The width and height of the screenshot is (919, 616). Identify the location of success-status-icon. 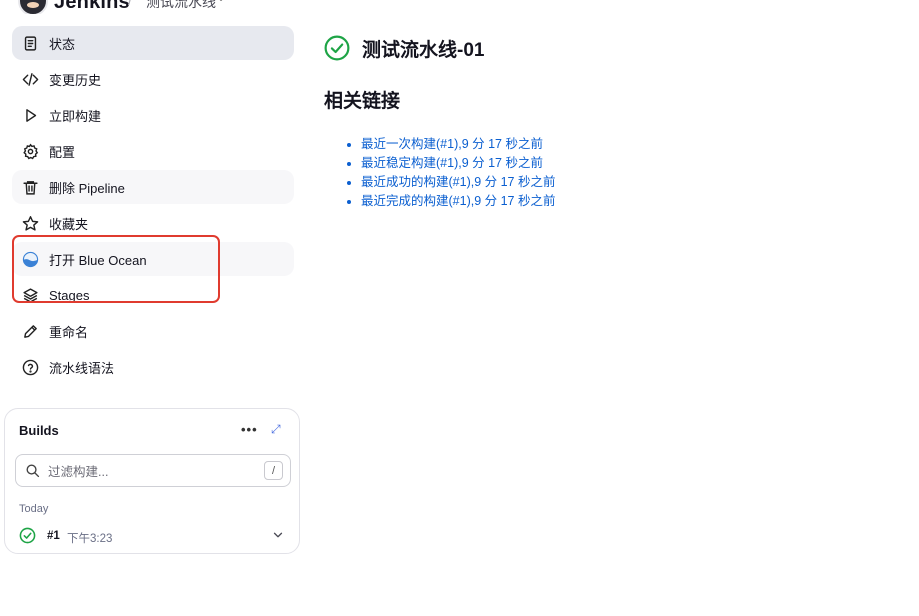
(337, 48).